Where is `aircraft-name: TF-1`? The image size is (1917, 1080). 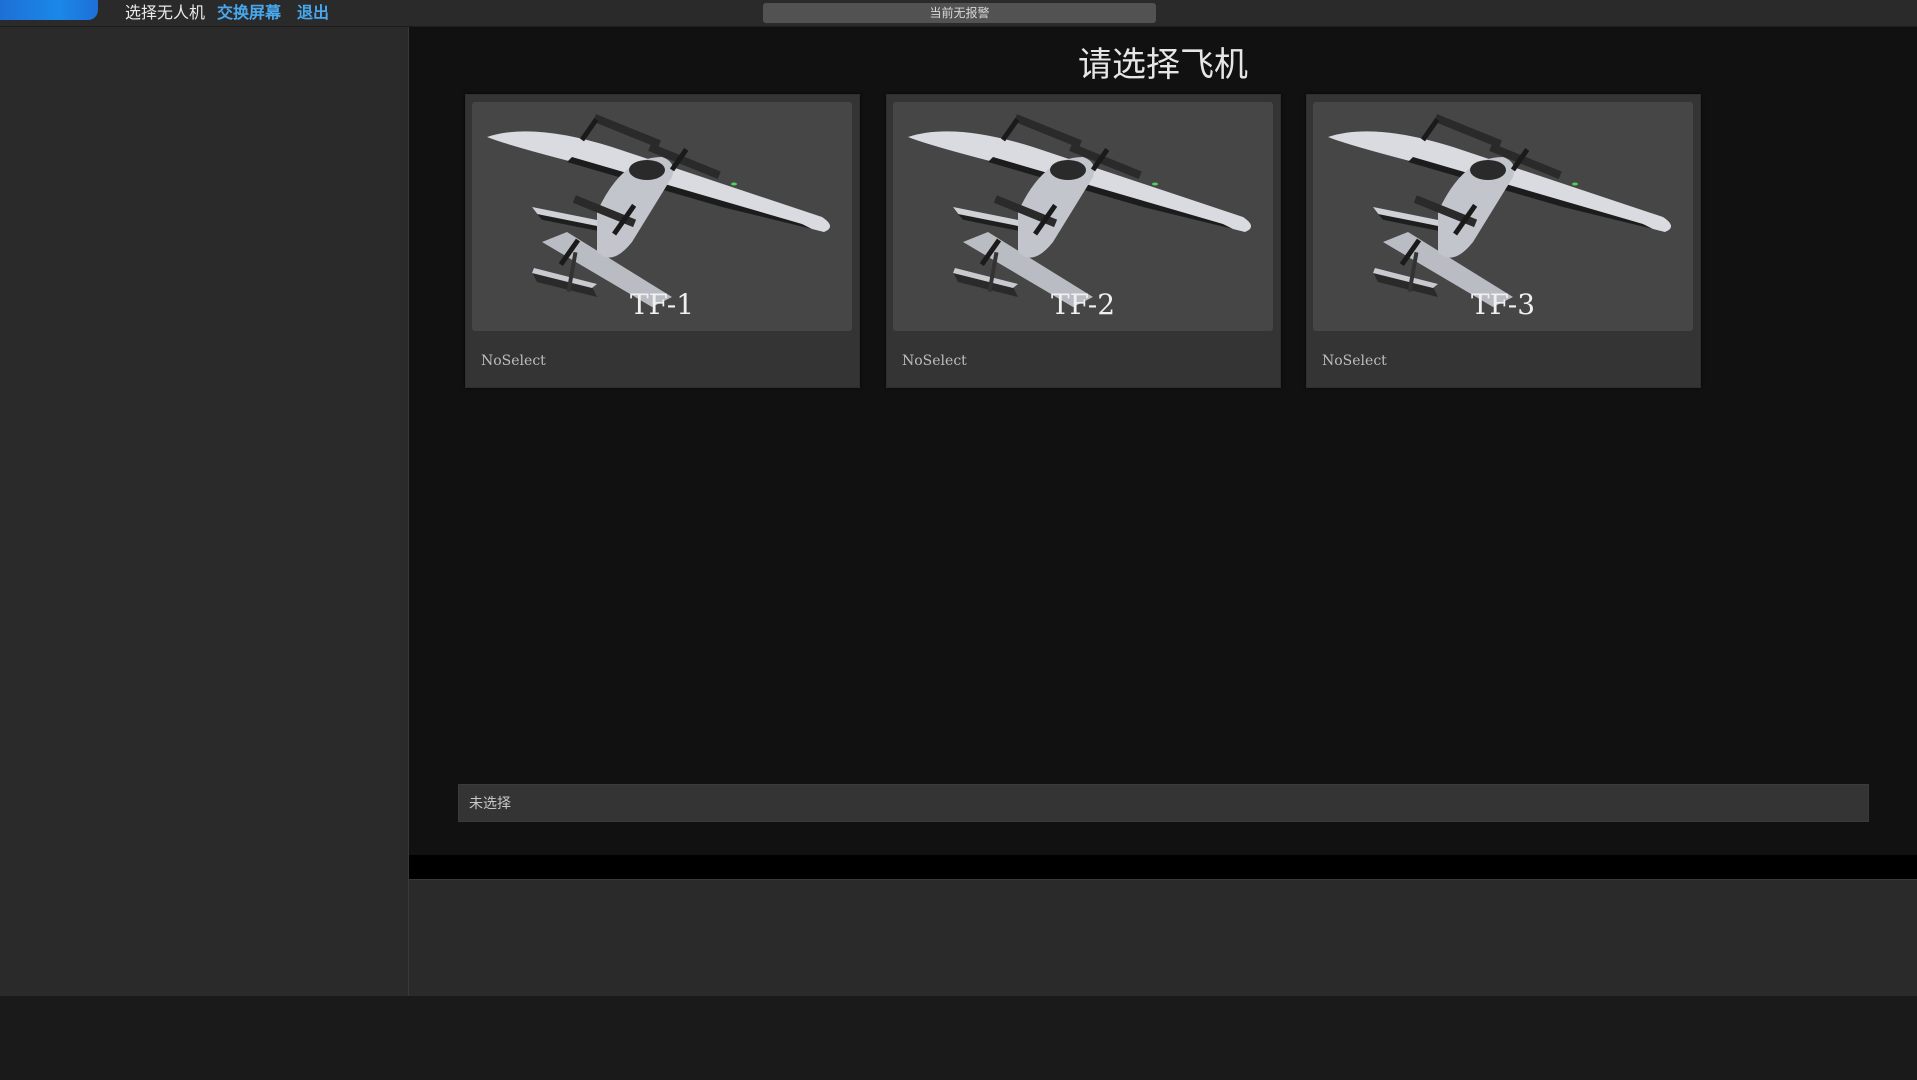
aircraft-name: TF-1 is located at coordinates (662, 304).